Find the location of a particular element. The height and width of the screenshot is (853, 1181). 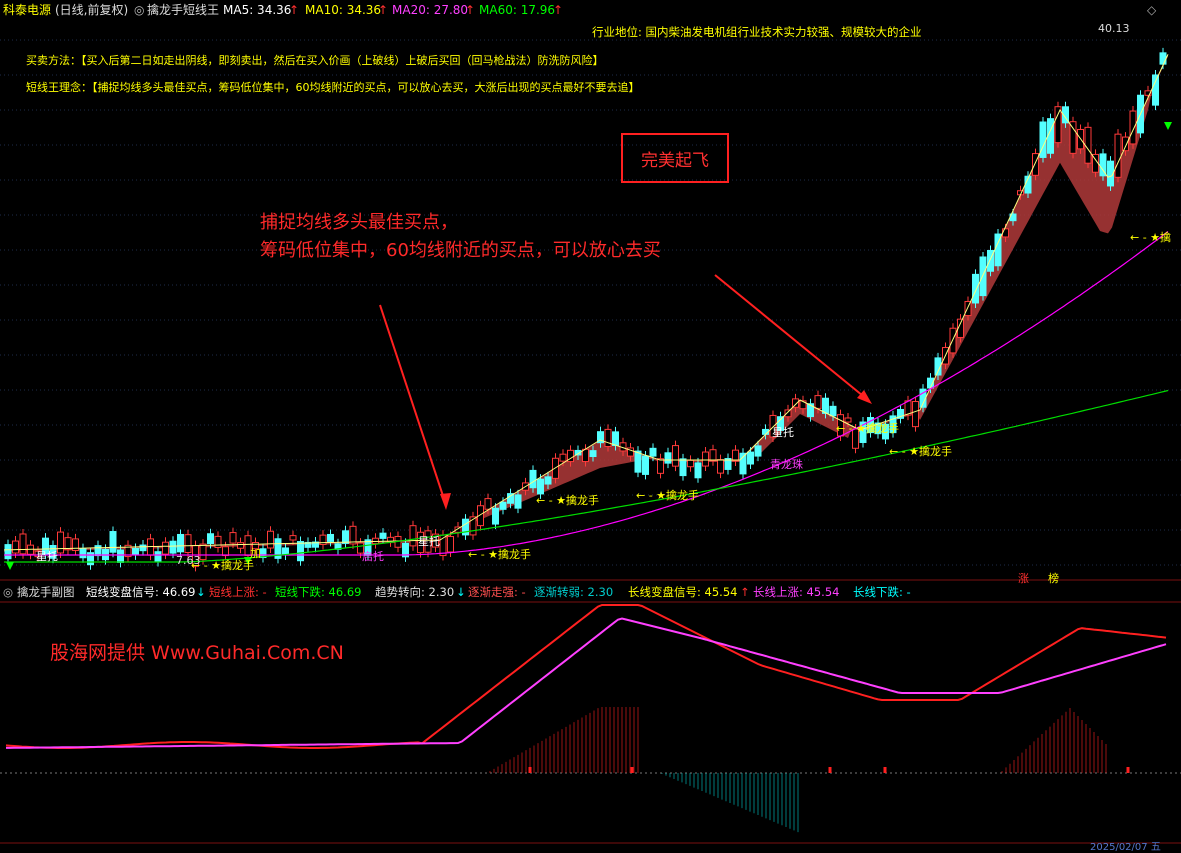

watermark-text: 股海网提供 Www.Guhai.Com.CN is located at coordinates (197, 653).